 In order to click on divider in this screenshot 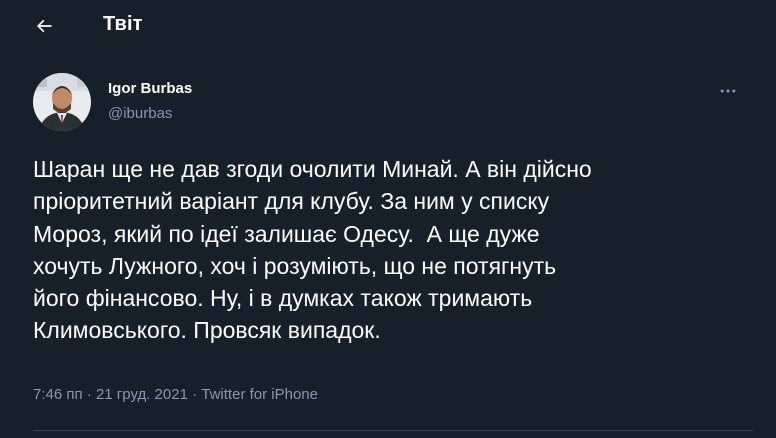, I will do `click(393, 430)`.